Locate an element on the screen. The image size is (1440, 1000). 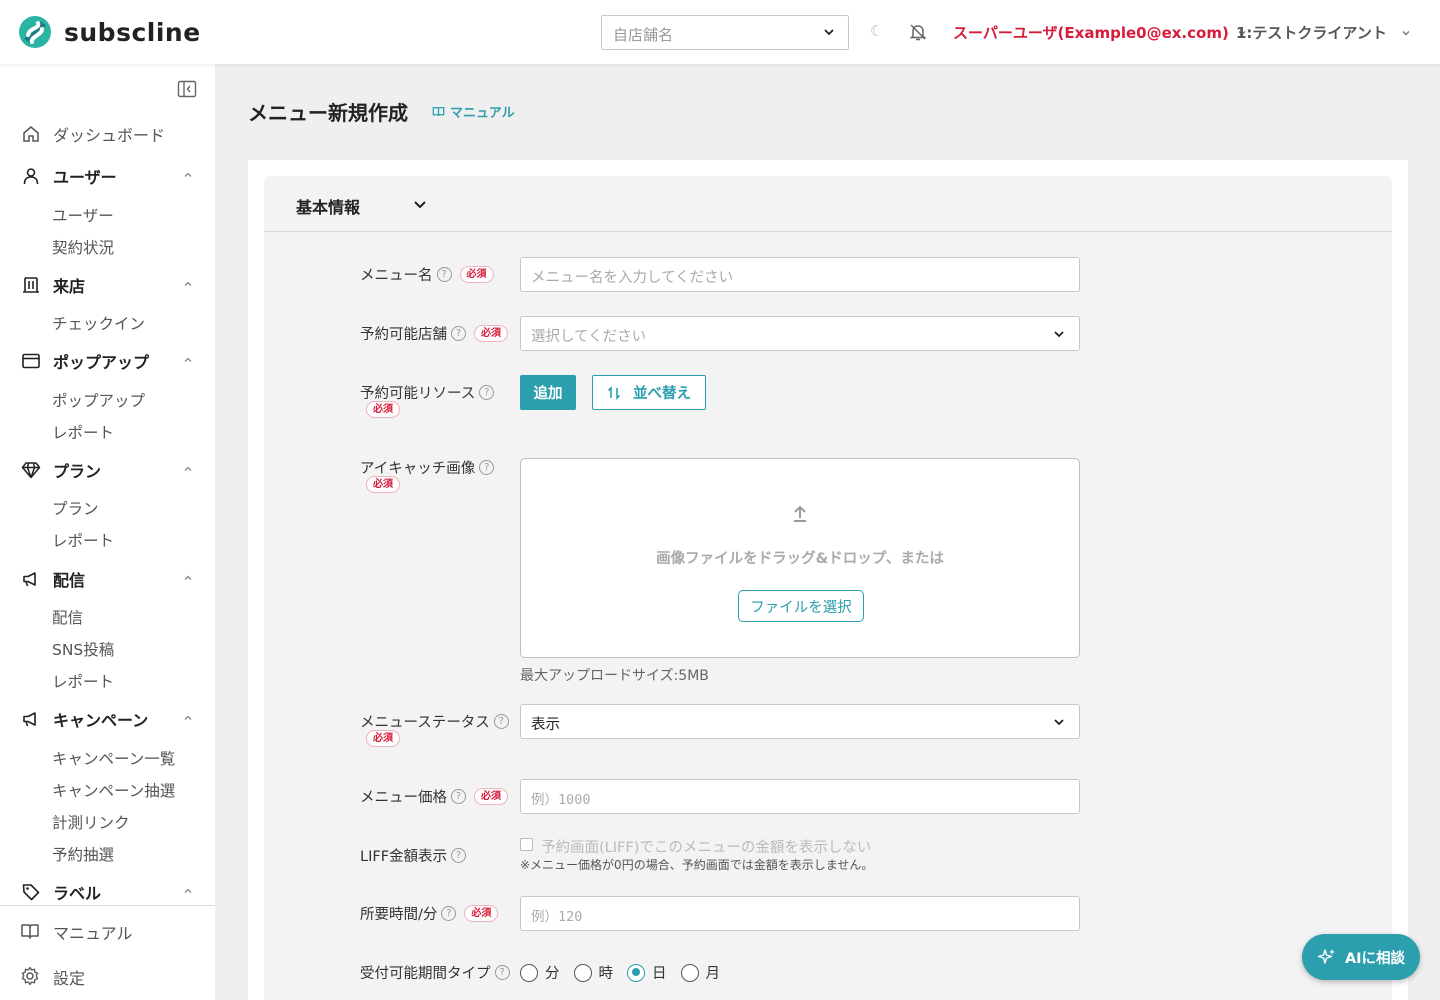
sidebar-item-tracking-link: 計測リンク is located at coordinates (91, 823).